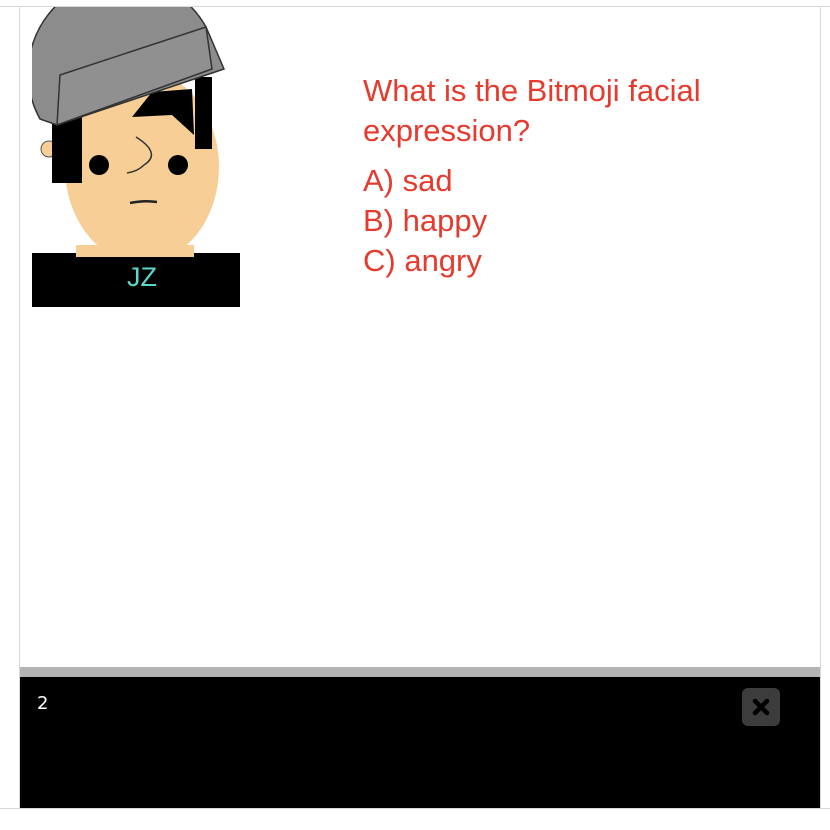 The height and width of the screenshot is (830, 830). Describe the element at coordinates (203, 113) in the screenshot. I see `avatar-hair-right` at that location.